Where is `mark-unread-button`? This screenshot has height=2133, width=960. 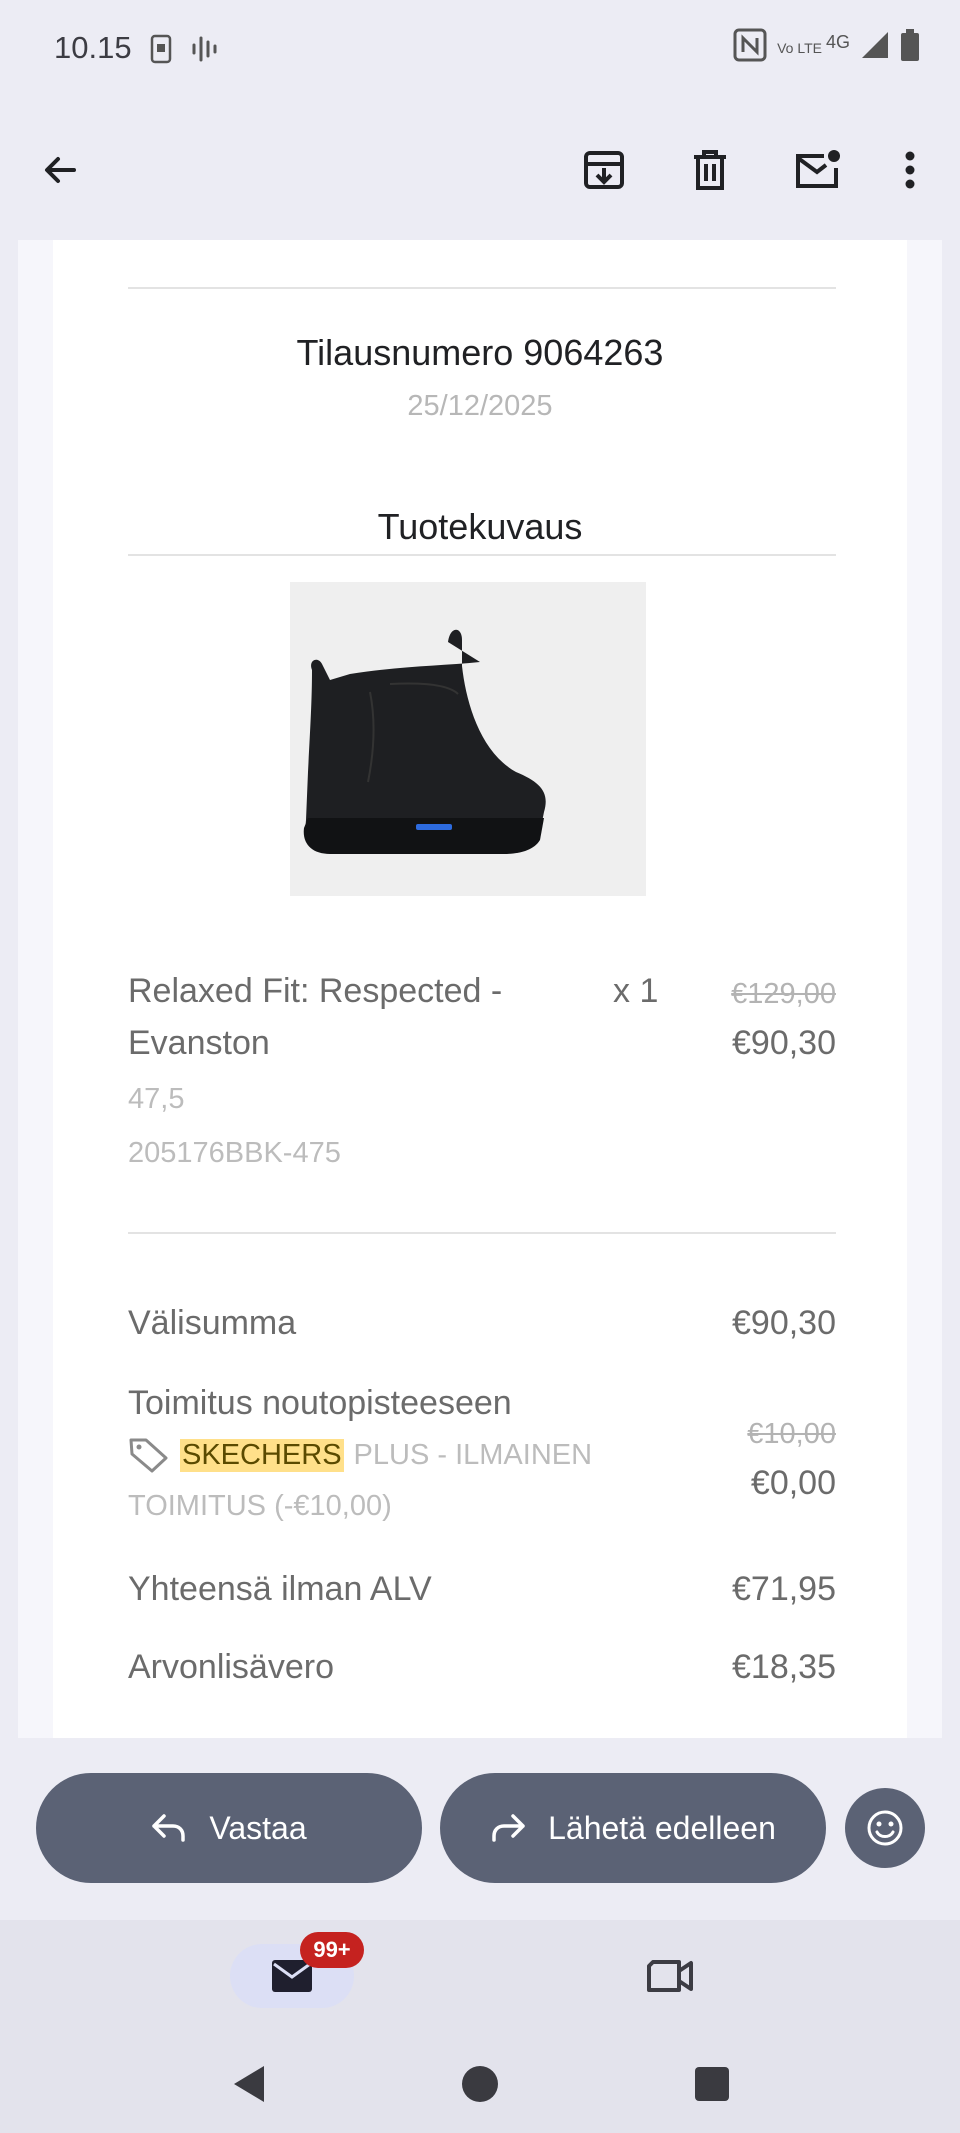
mark-unread-button is located at coordinates (818, 170).